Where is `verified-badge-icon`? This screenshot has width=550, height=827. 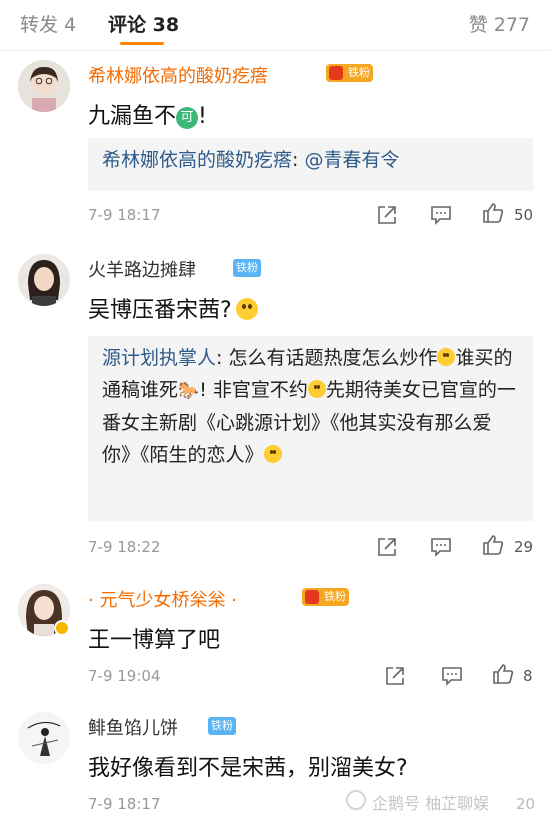 verified-badge-icon is located at coordinates (62, 628).